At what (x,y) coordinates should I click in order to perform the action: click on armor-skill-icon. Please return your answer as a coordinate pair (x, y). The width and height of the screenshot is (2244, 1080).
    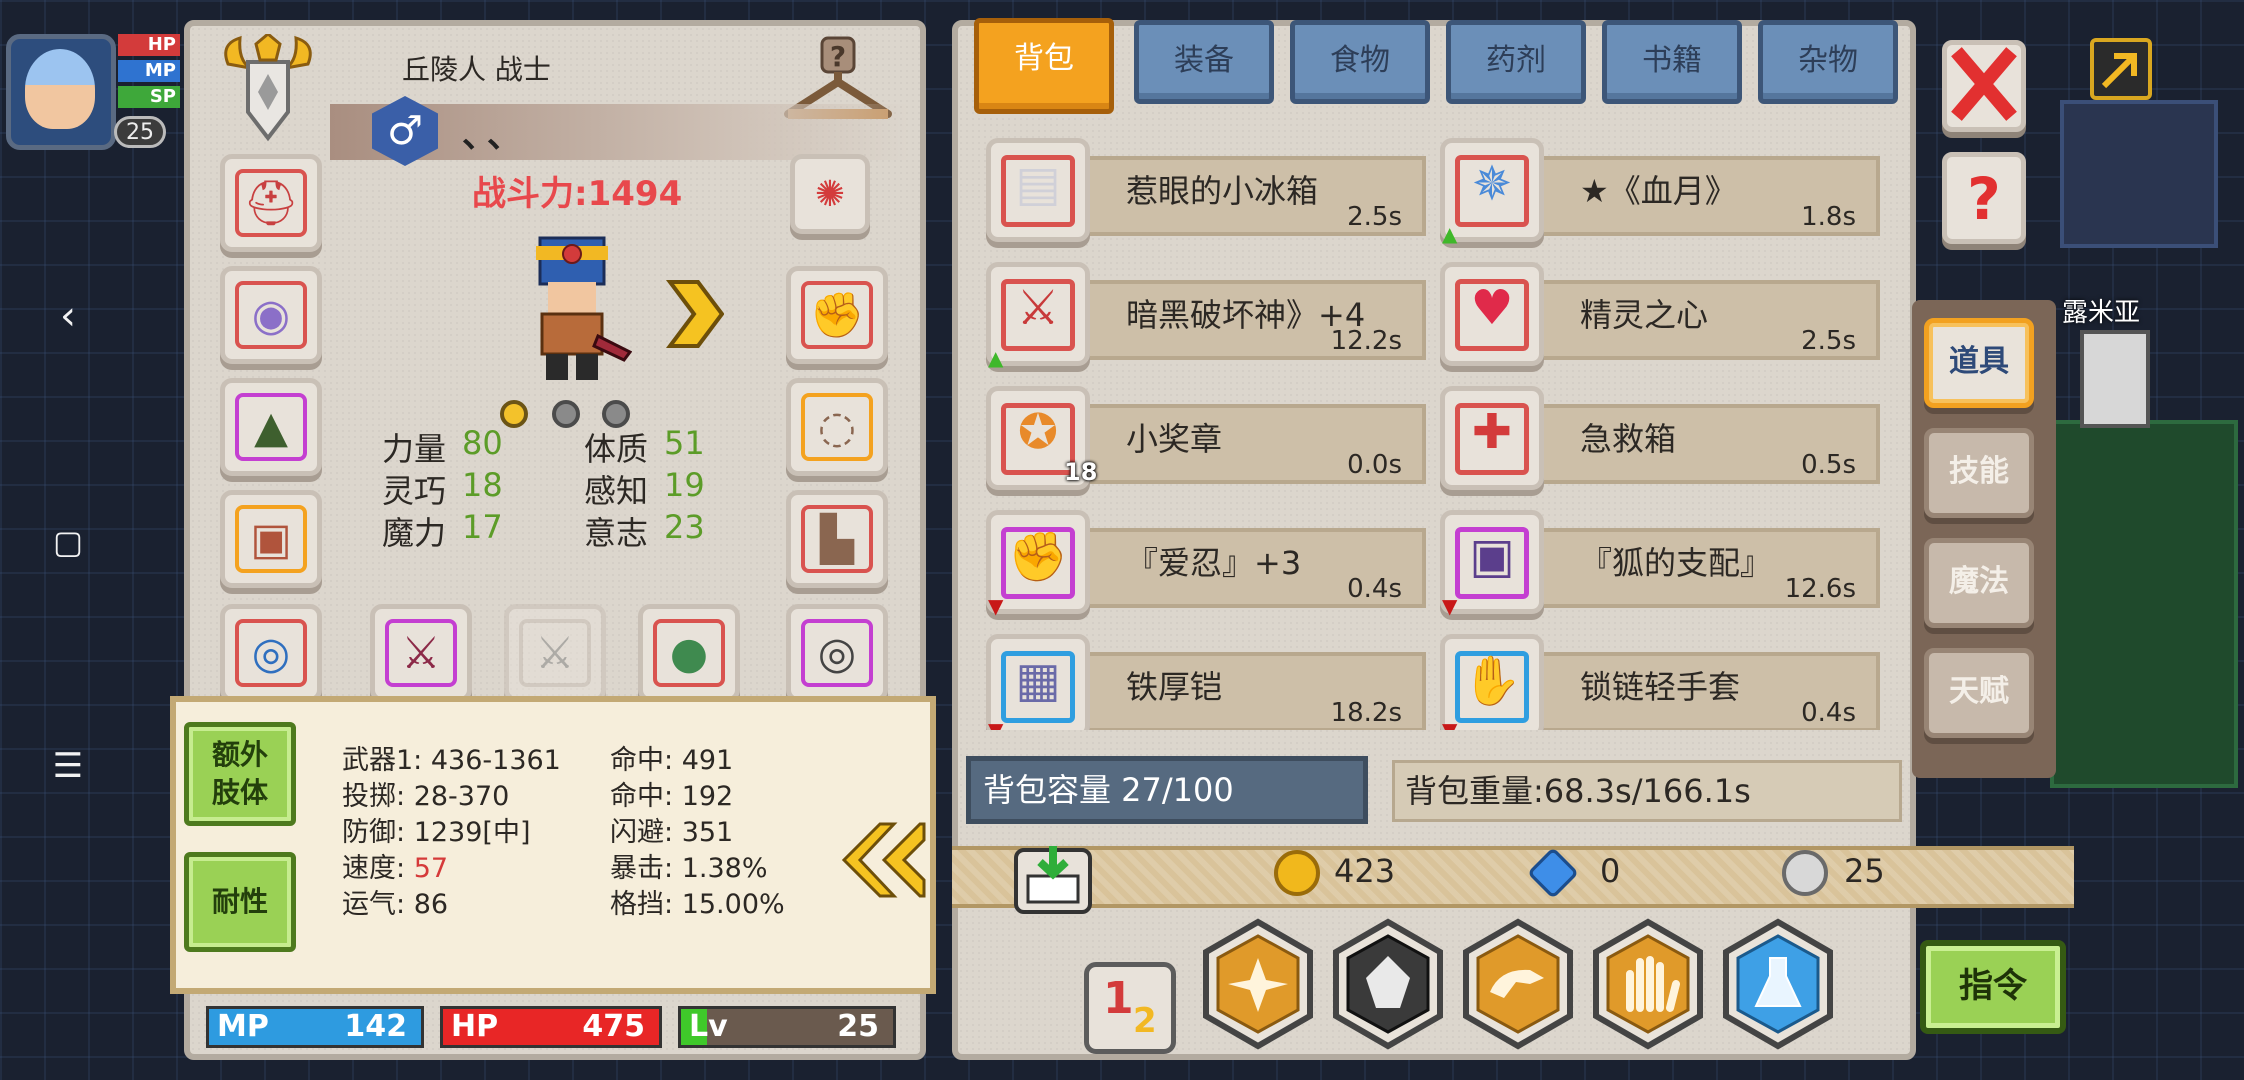
    Looking at the image, I should click on (1388, 984).